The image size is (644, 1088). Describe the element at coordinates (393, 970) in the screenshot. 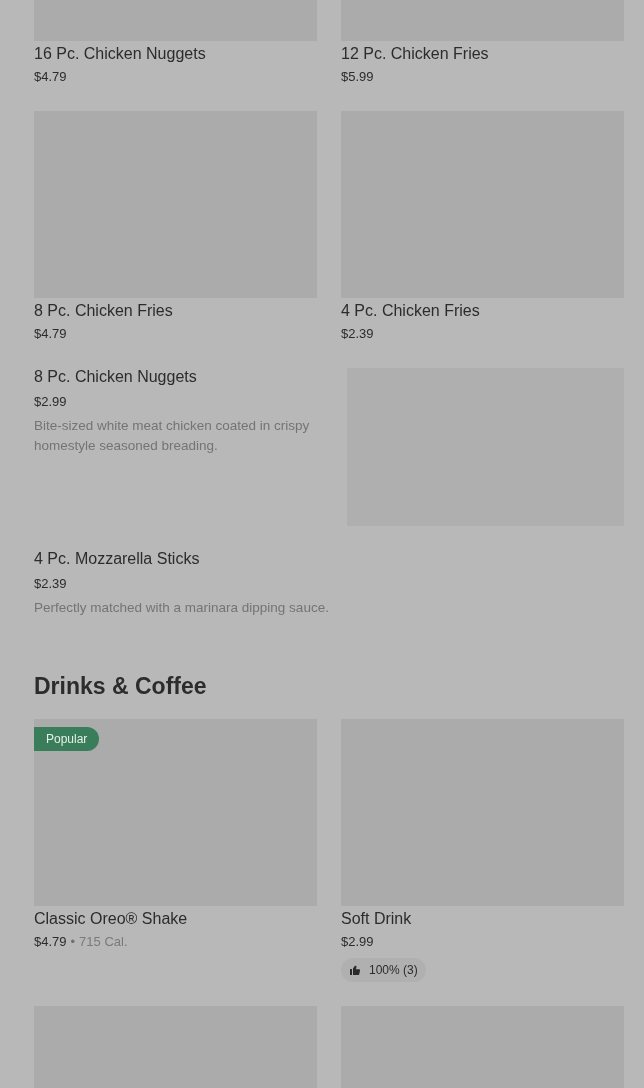

I see `rating-text: 100% (3)` at that location.